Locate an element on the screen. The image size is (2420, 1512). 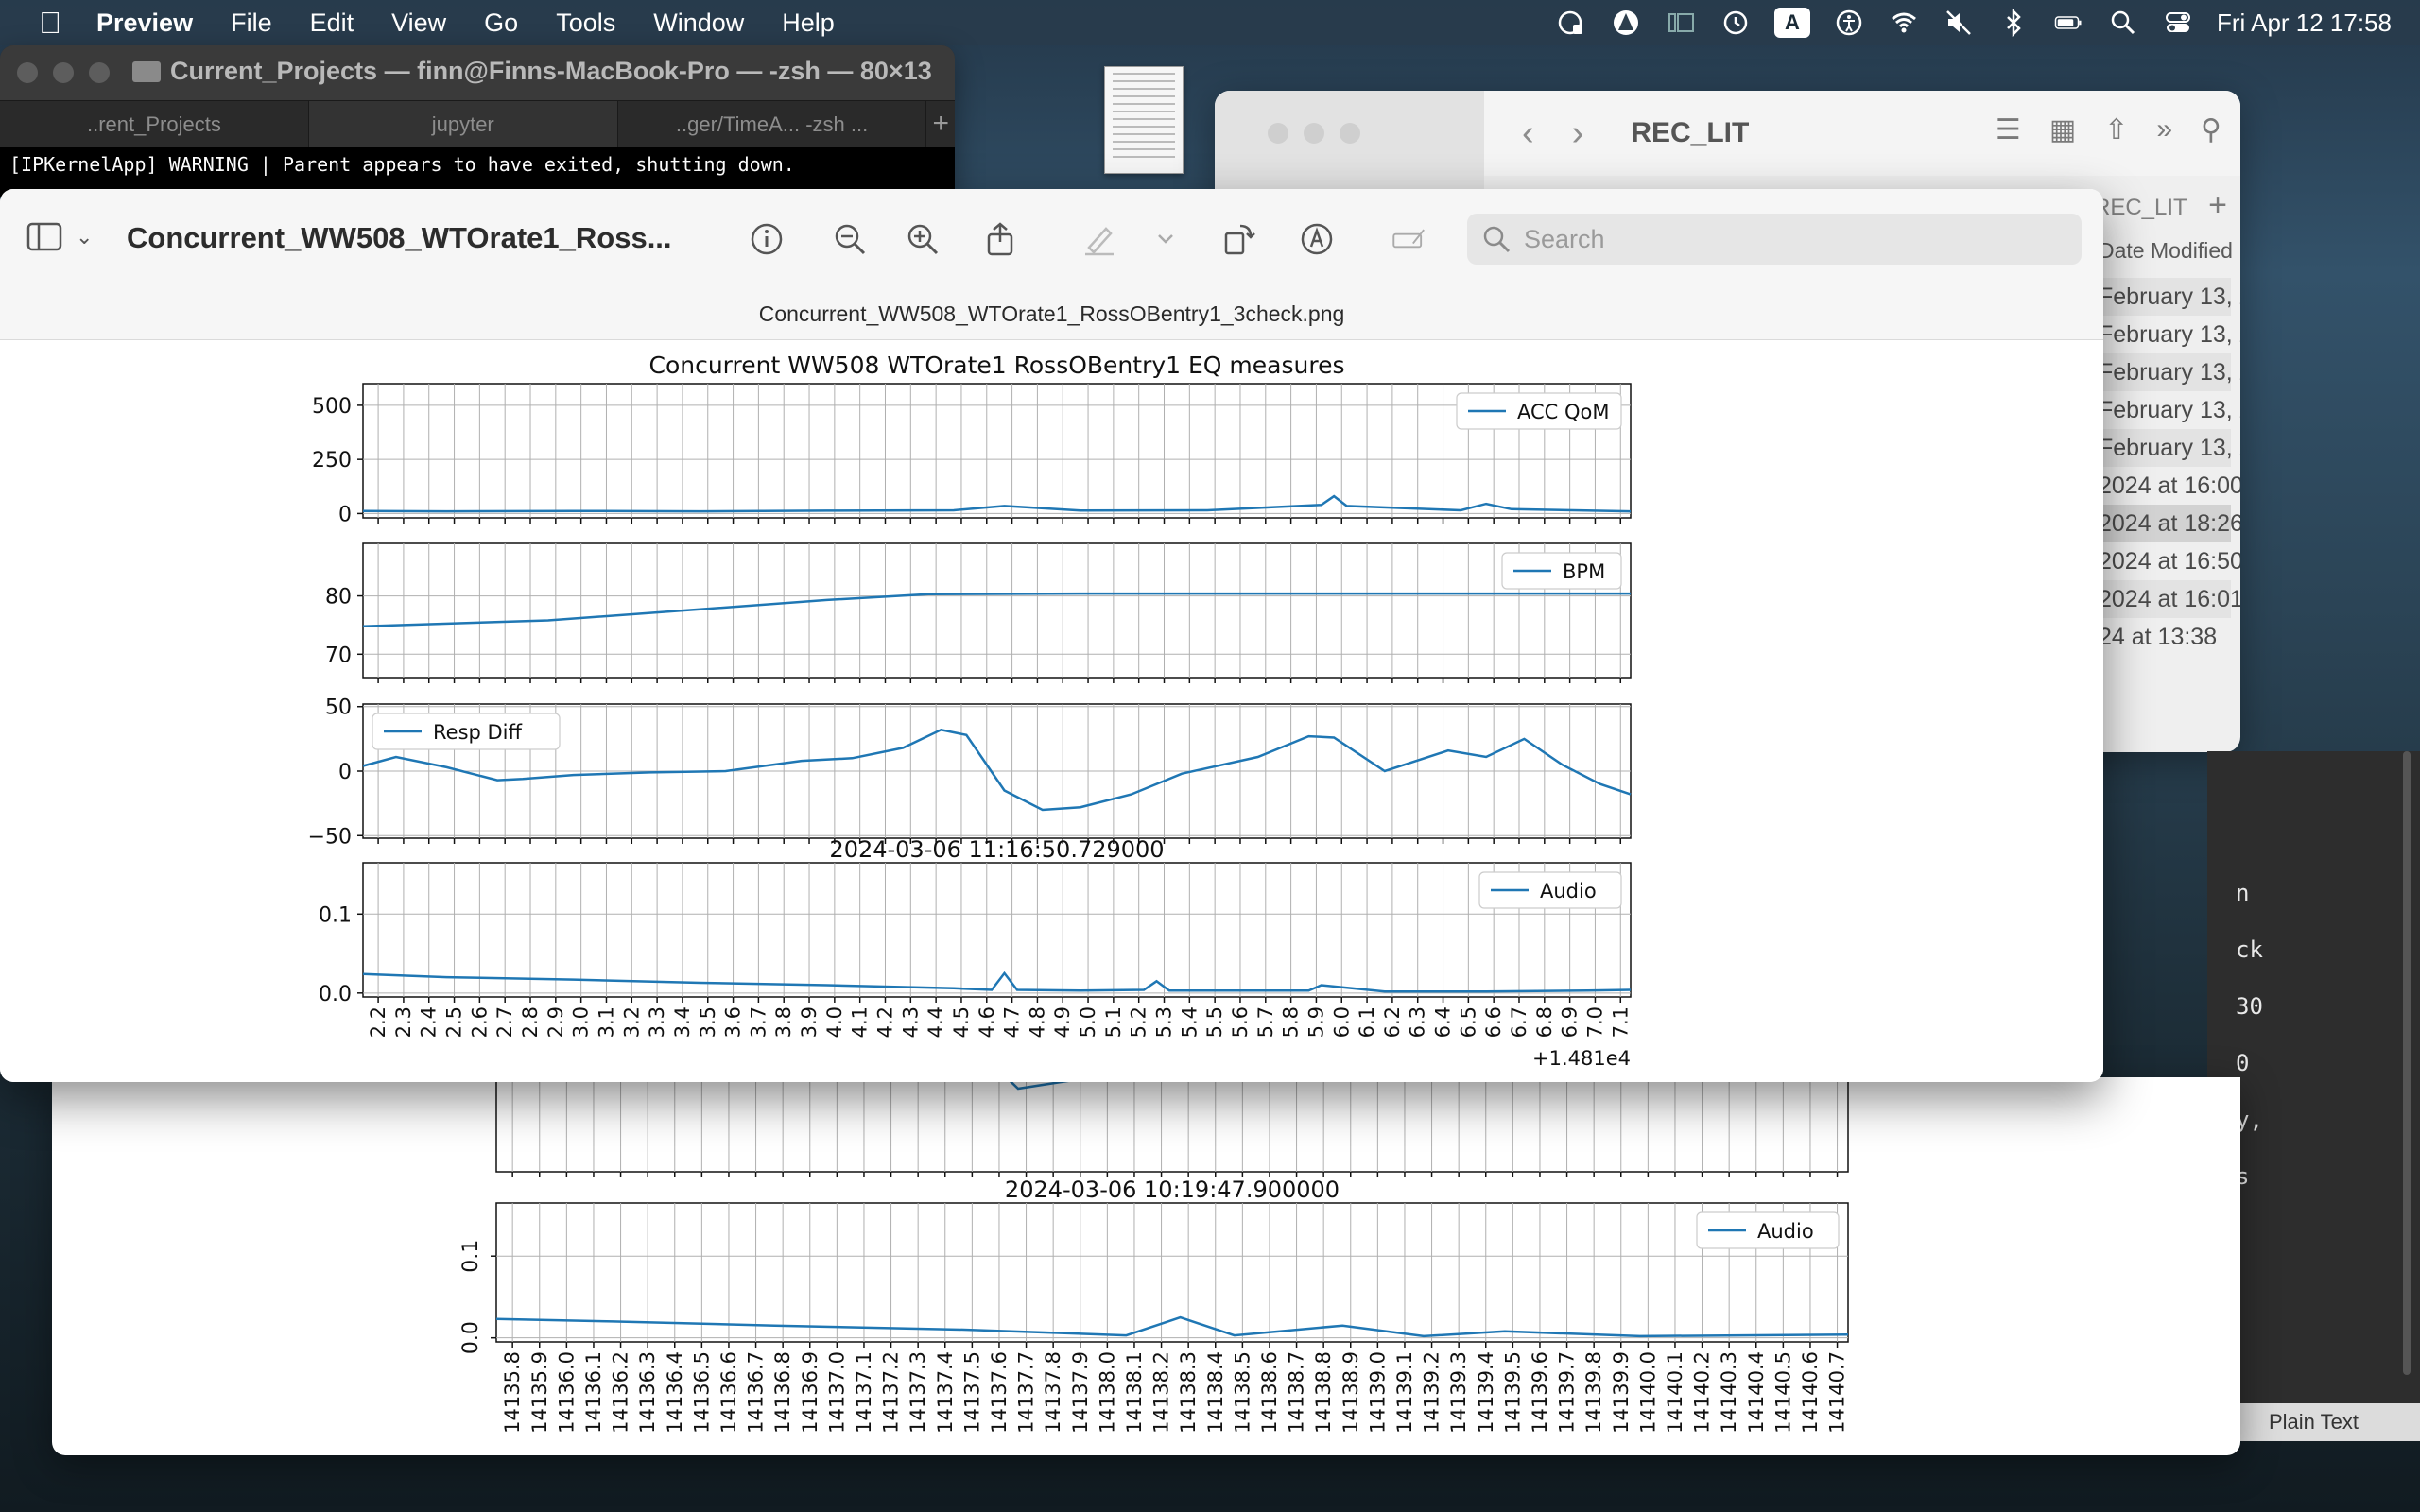
accessibility-icon is located at coordinates (1849, 23).